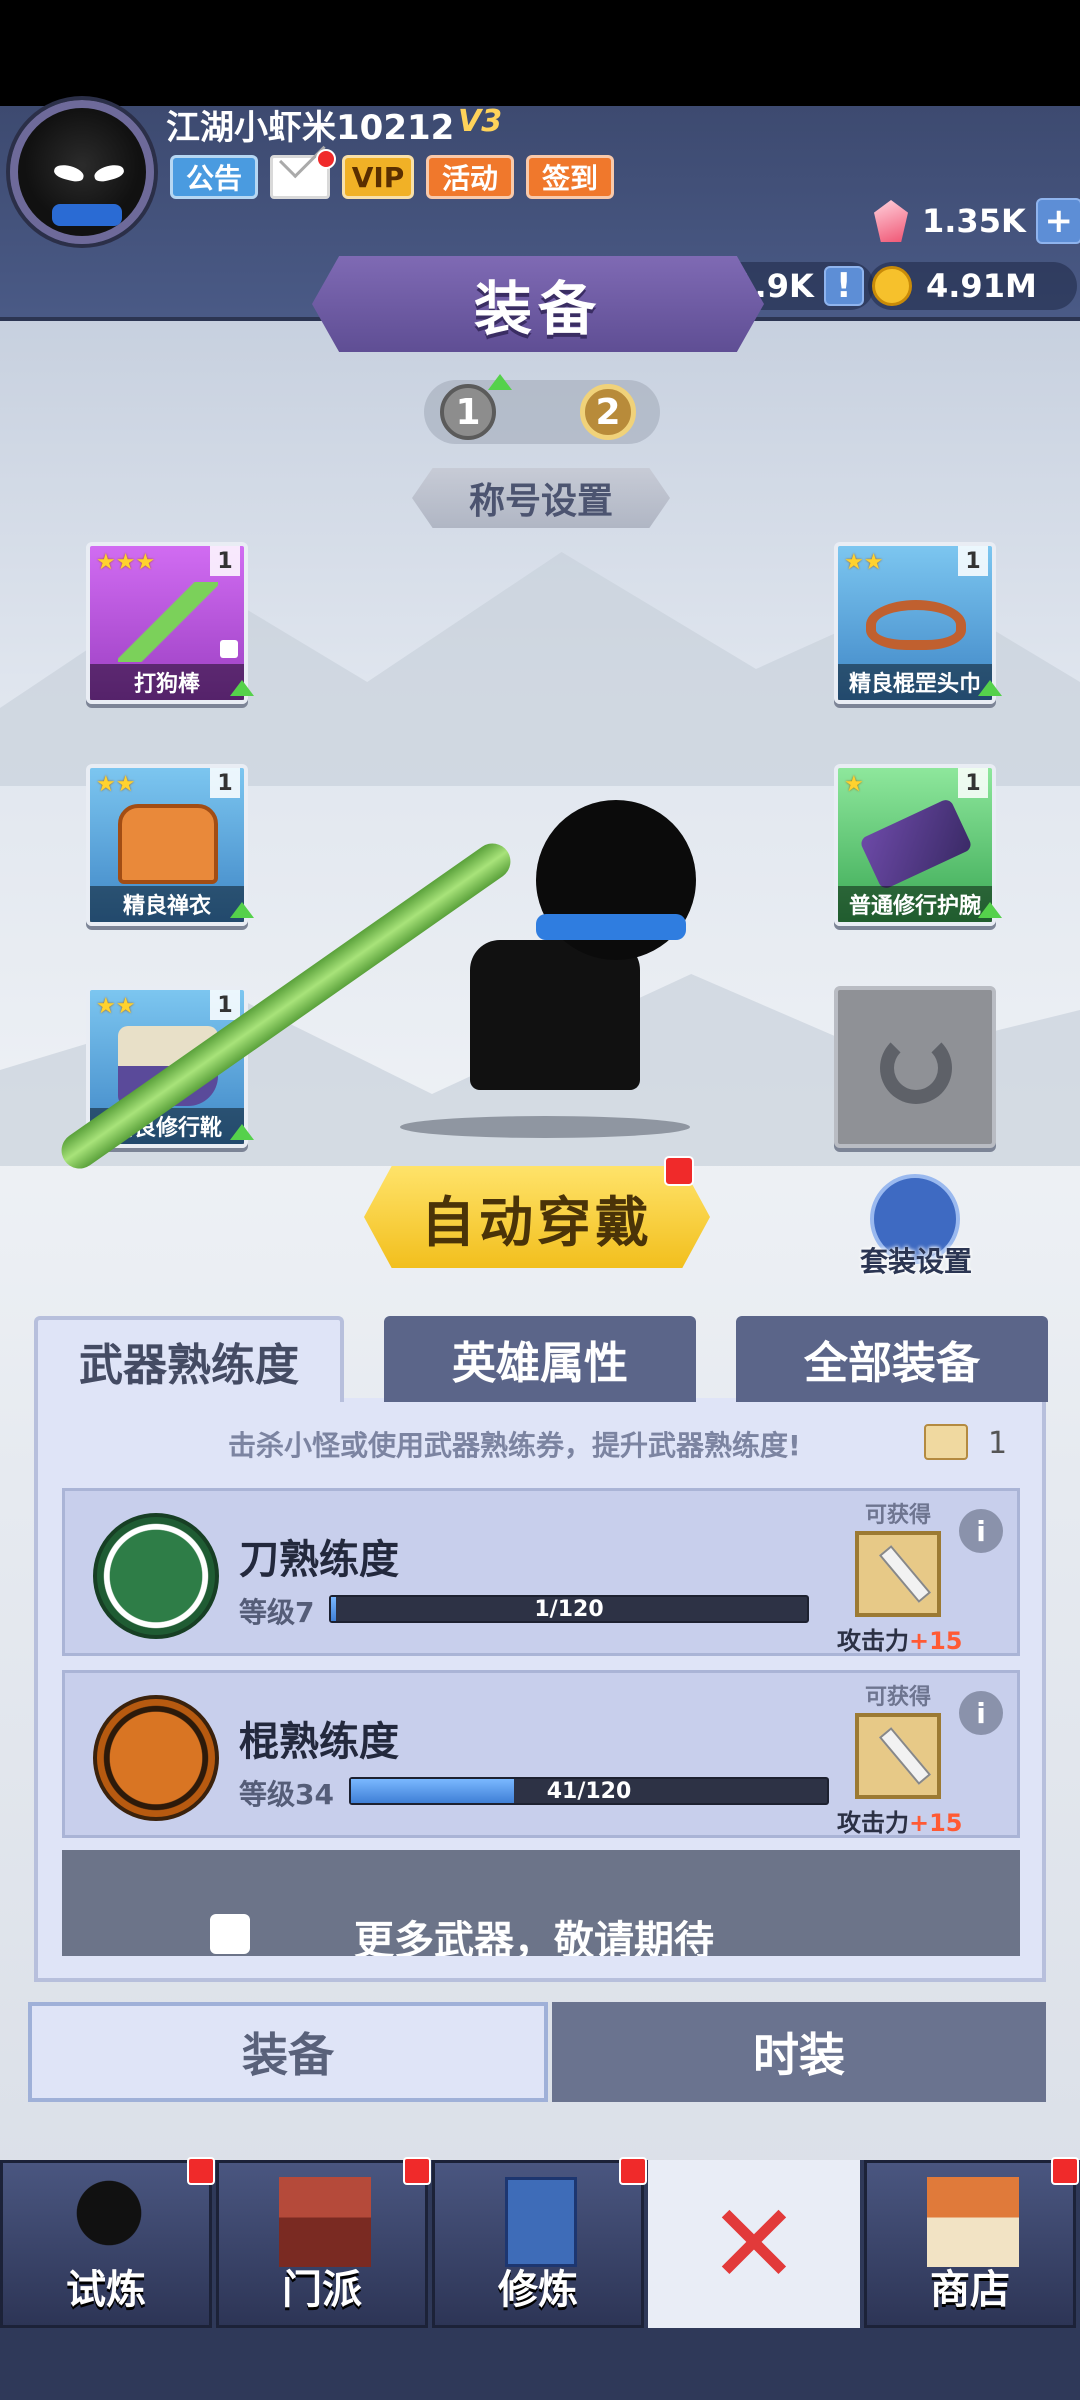  I want to click on tab-hero-attributes: 英雄属性, so click(540, 1359).